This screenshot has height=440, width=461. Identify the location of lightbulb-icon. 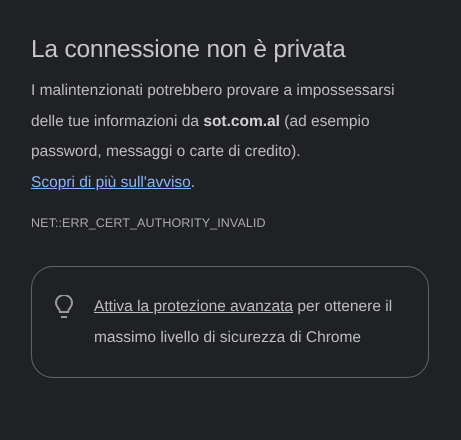
(64, 308).